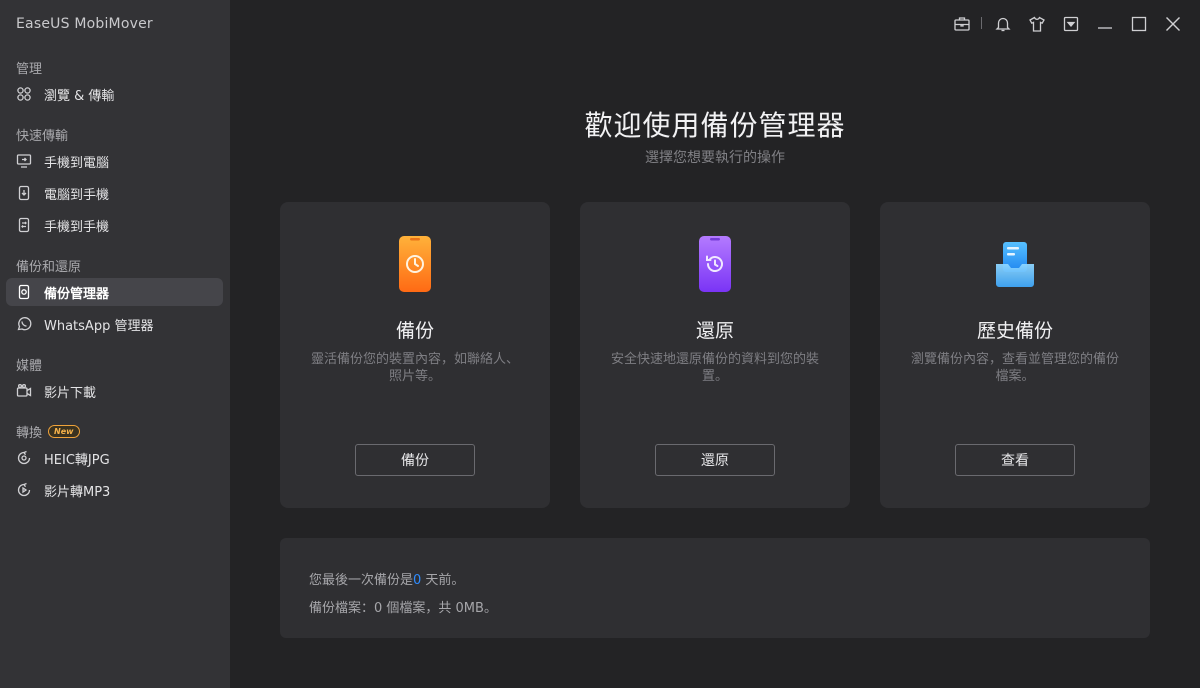 The width and height of the screenshot is (1200, 688). What do you see at coordinates (70, 393) in the screenshot?
I see `sidebar-item-label: 影片下載` at bounding box center [70, 393].